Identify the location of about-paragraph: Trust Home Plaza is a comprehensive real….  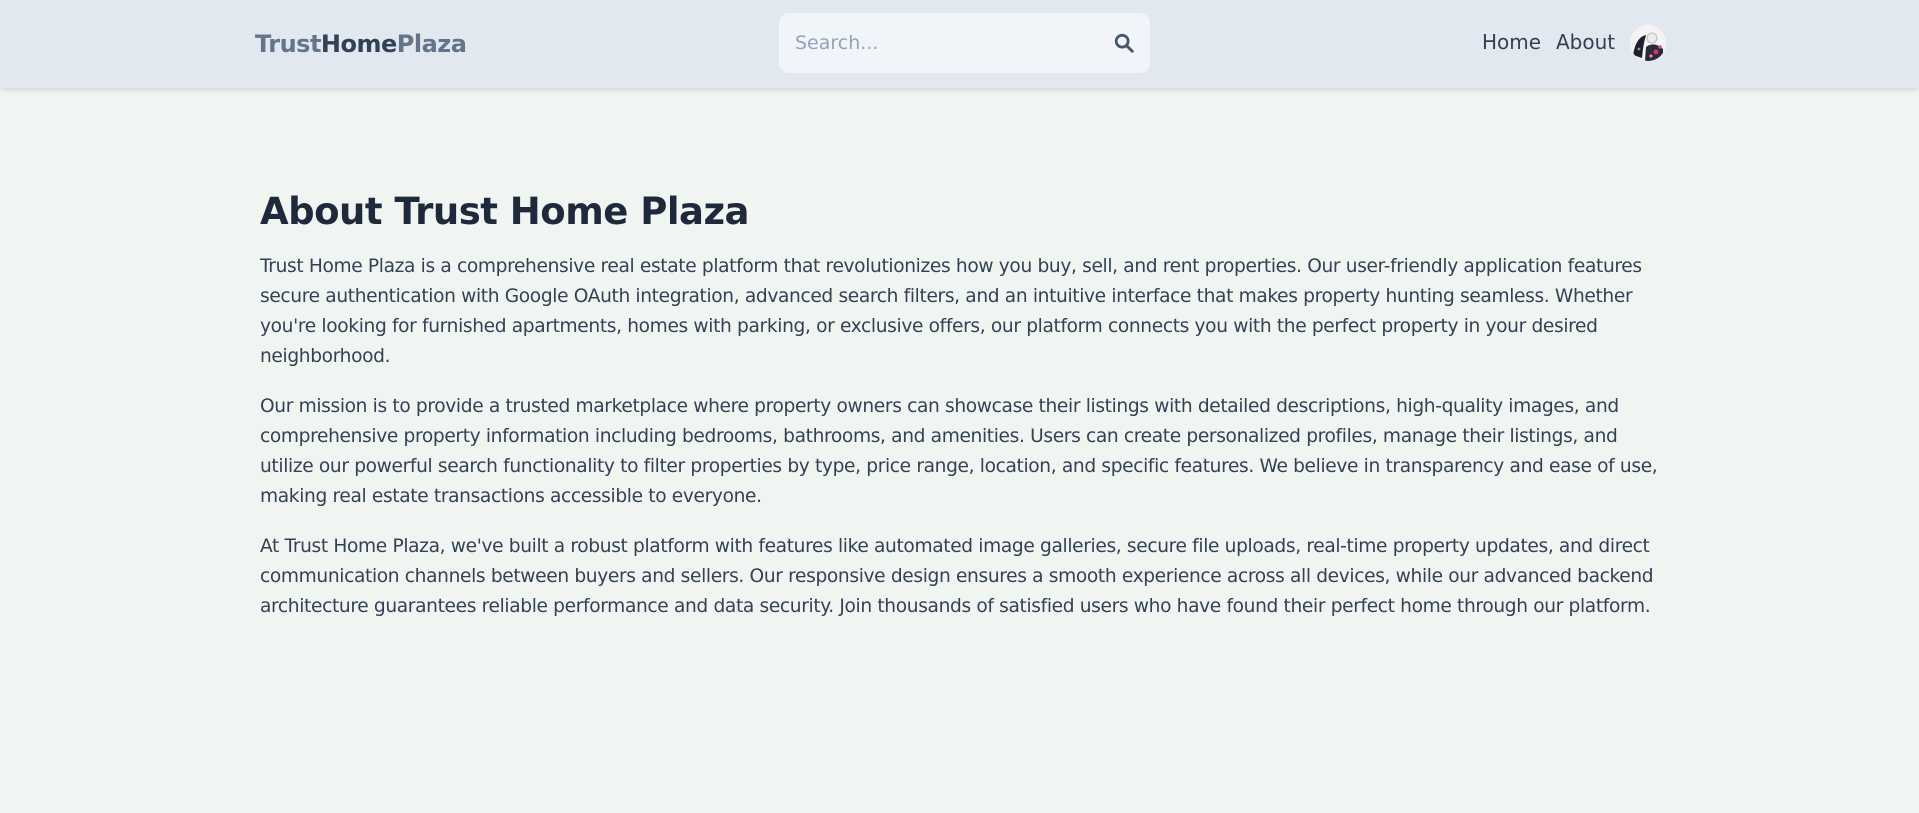
(951, 311).